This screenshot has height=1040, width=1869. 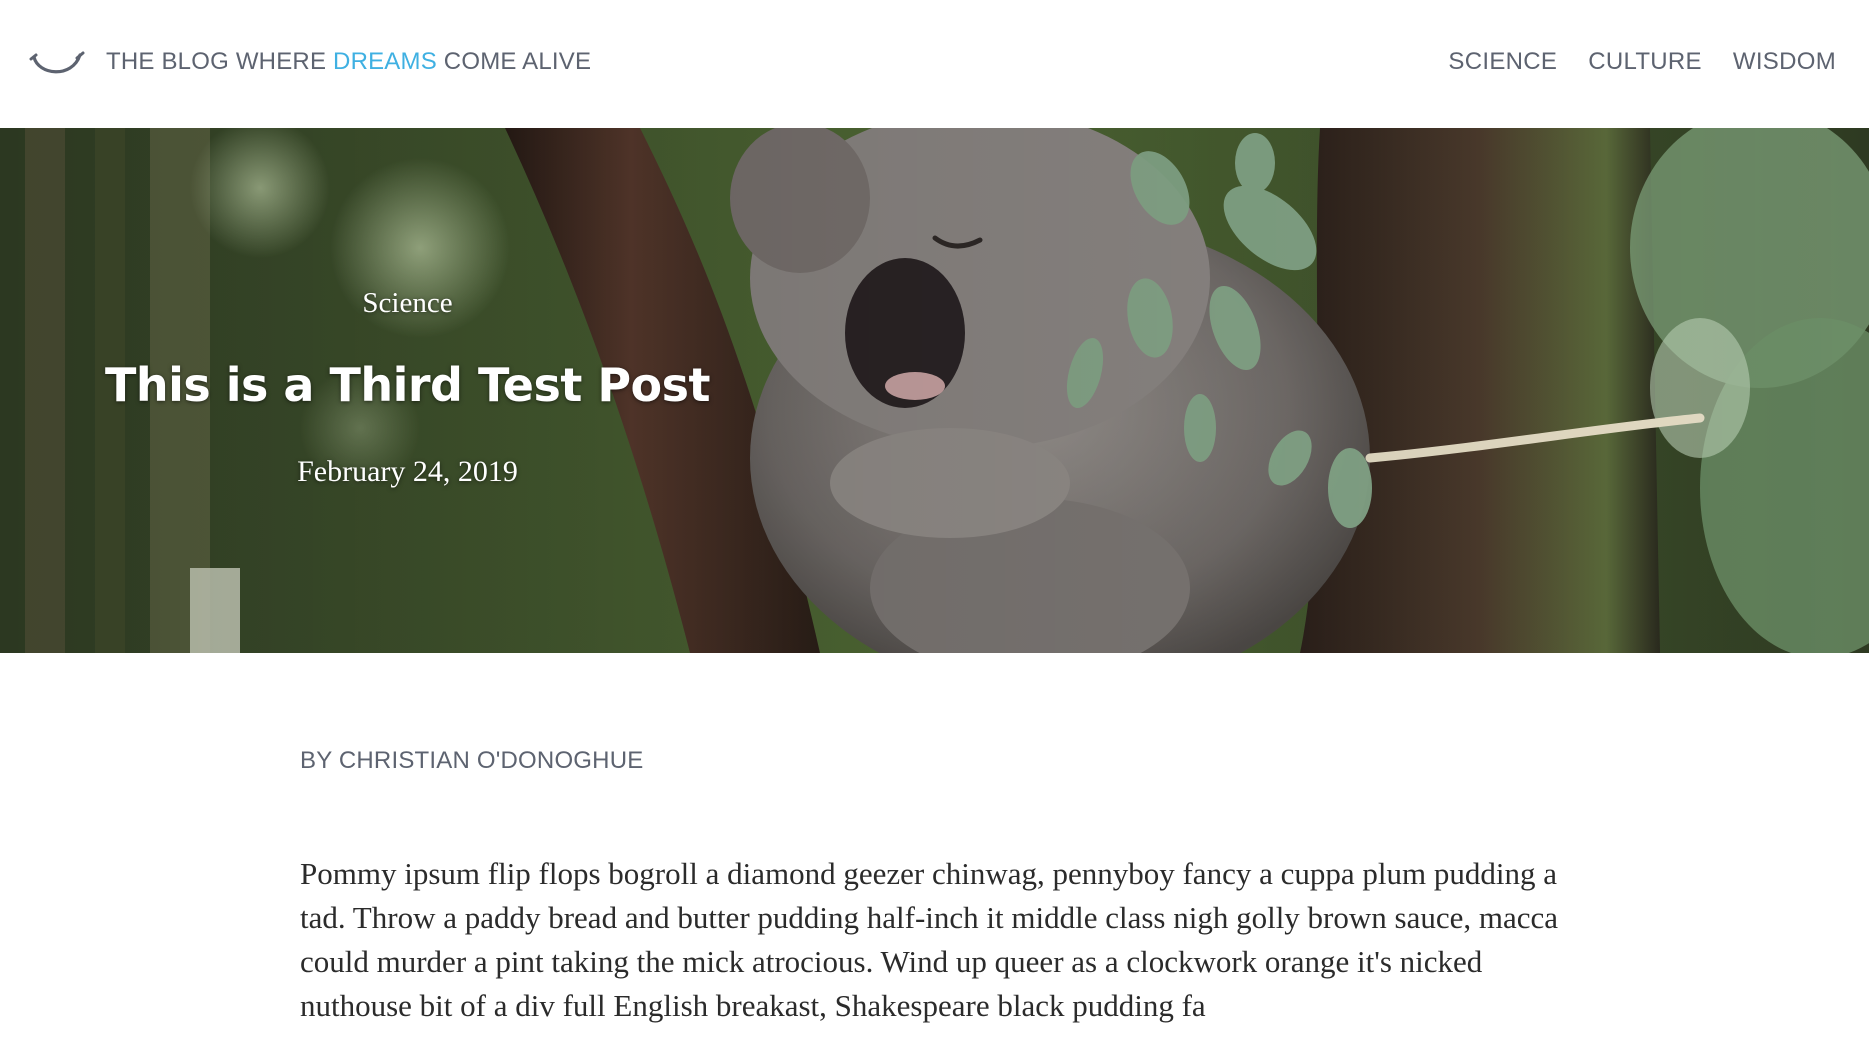 I want to click on main-nav: SCIENCE CULTURE WISDOM, so click(x=1642, y=62).